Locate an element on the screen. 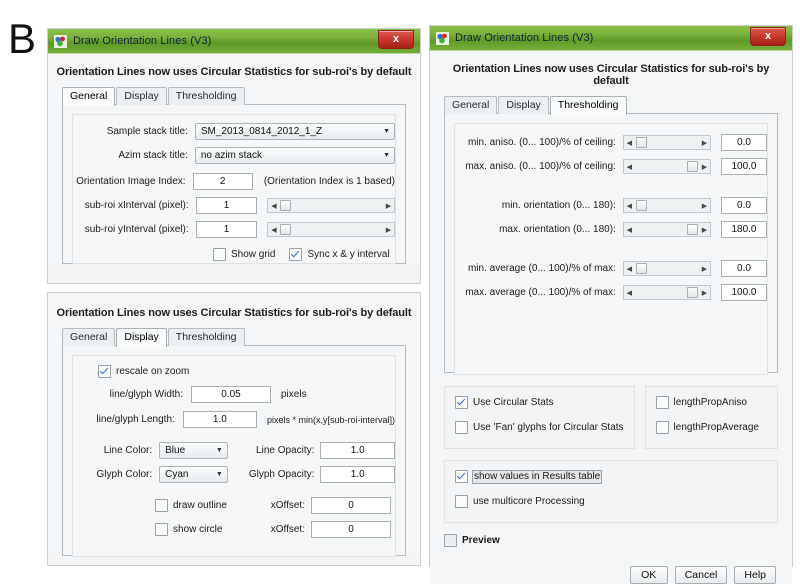 This screenshot has width=800, height=588. checkbox-length-prop-aniso: lengthPropAniso is located at coordinates (701, 402).